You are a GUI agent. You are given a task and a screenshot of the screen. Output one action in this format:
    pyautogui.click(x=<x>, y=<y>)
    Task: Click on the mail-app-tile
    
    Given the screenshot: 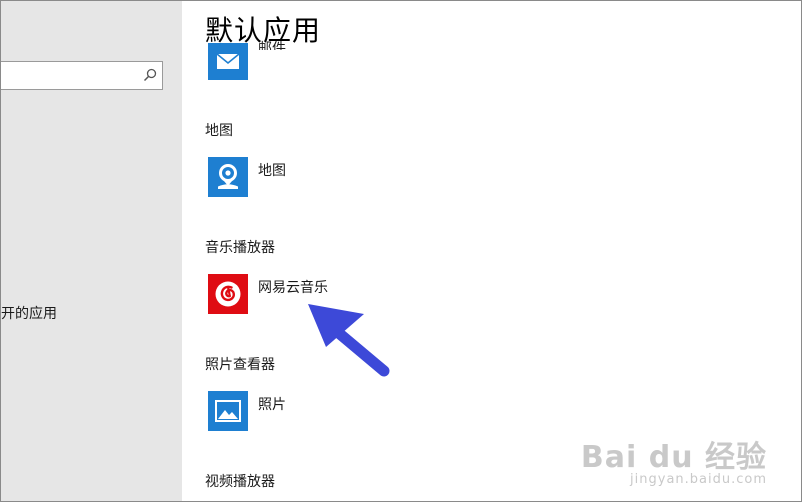 What is the action you would take?
    pyautogui.click(x=228, y=61)
    